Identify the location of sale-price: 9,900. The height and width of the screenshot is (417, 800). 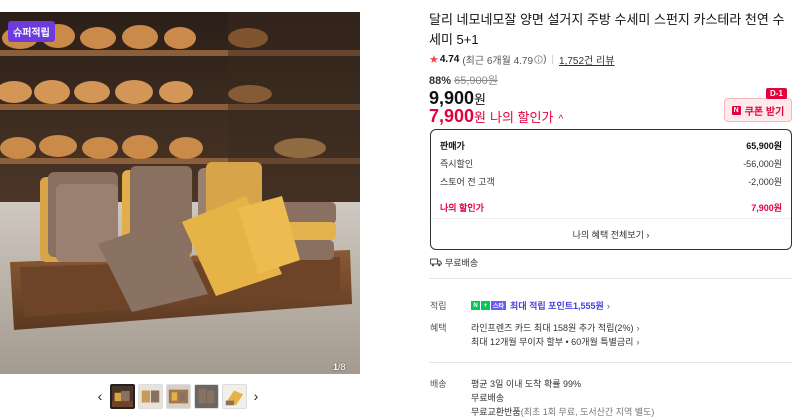
(452, 98).